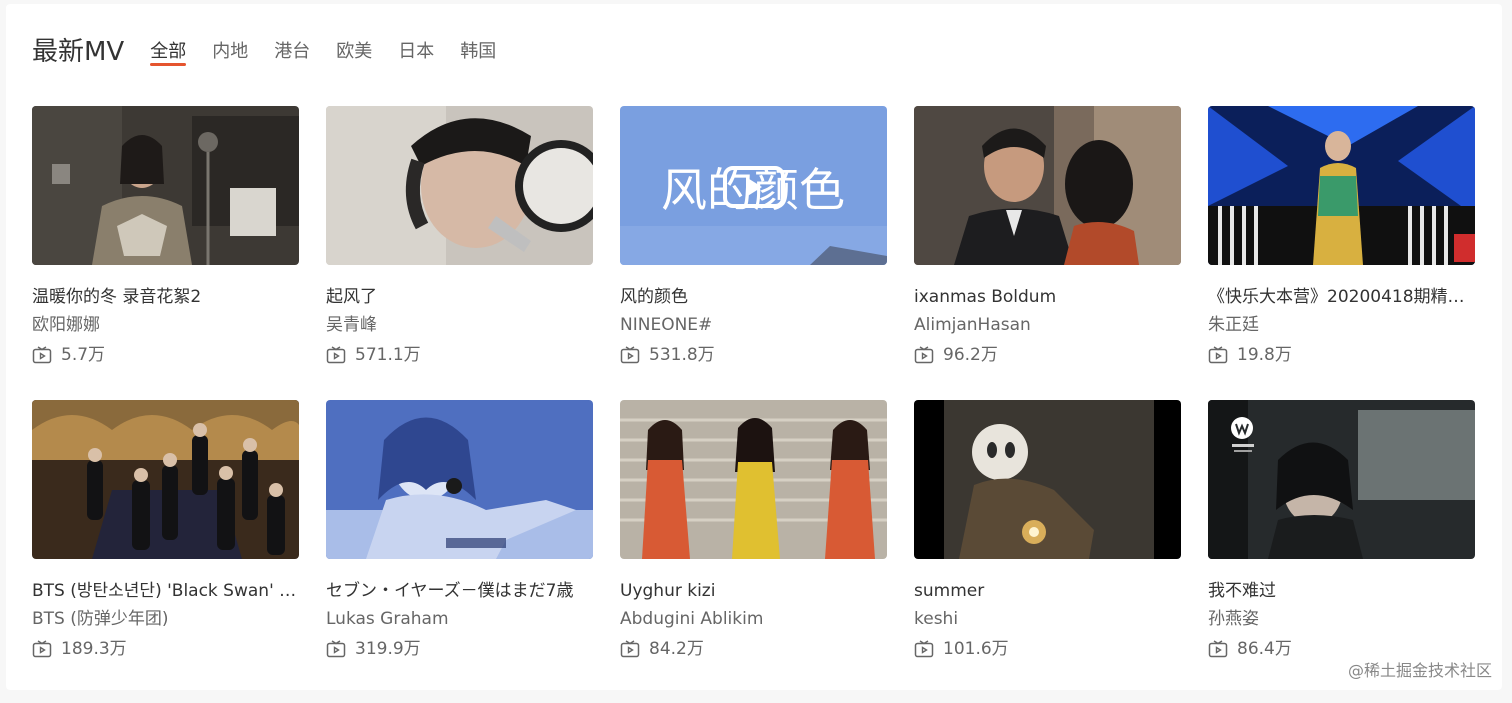 Image resolution: width=1512 pixels, height=703 pixels. I want to click on play-count-value: 86.4万, so click(1264, 649).